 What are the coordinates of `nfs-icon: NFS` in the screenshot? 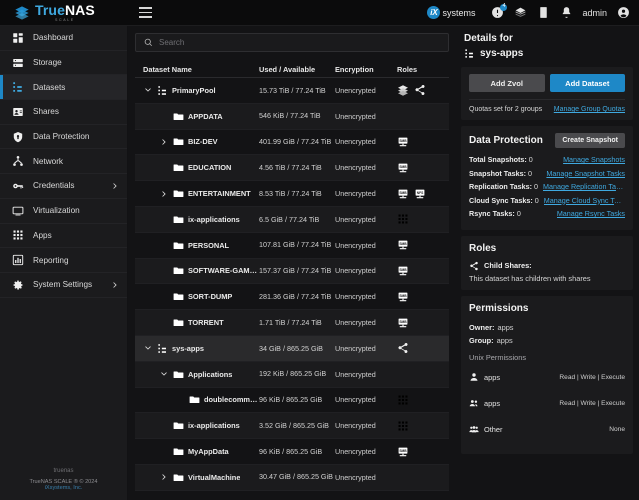 It's located at (420, 194).